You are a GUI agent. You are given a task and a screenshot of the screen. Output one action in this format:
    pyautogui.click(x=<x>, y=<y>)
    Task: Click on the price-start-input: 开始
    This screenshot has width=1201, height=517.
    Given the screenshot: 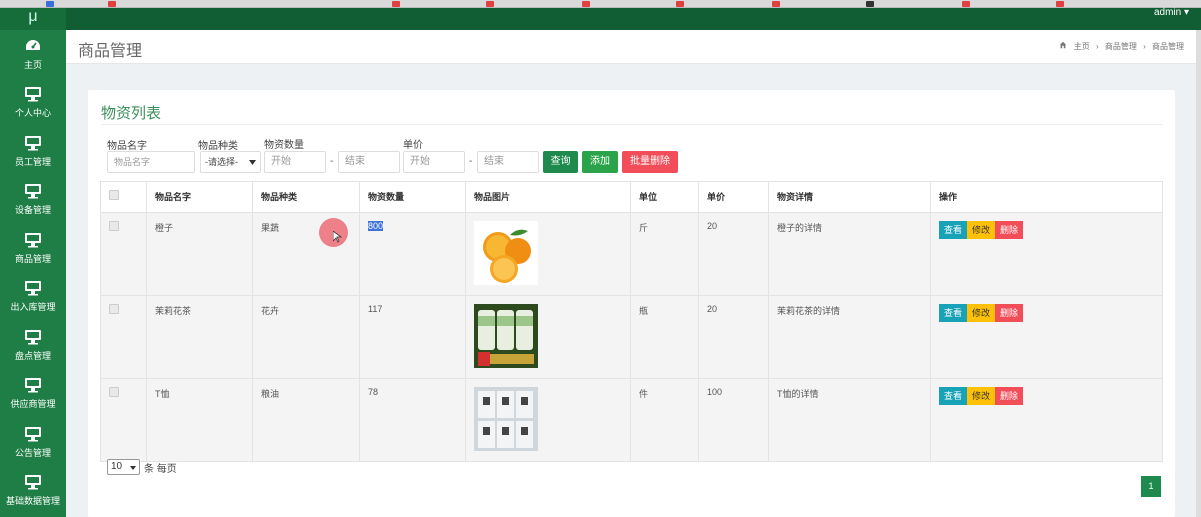 What is the action you would take?
    pyautogui.click(x=434, y=162)
    